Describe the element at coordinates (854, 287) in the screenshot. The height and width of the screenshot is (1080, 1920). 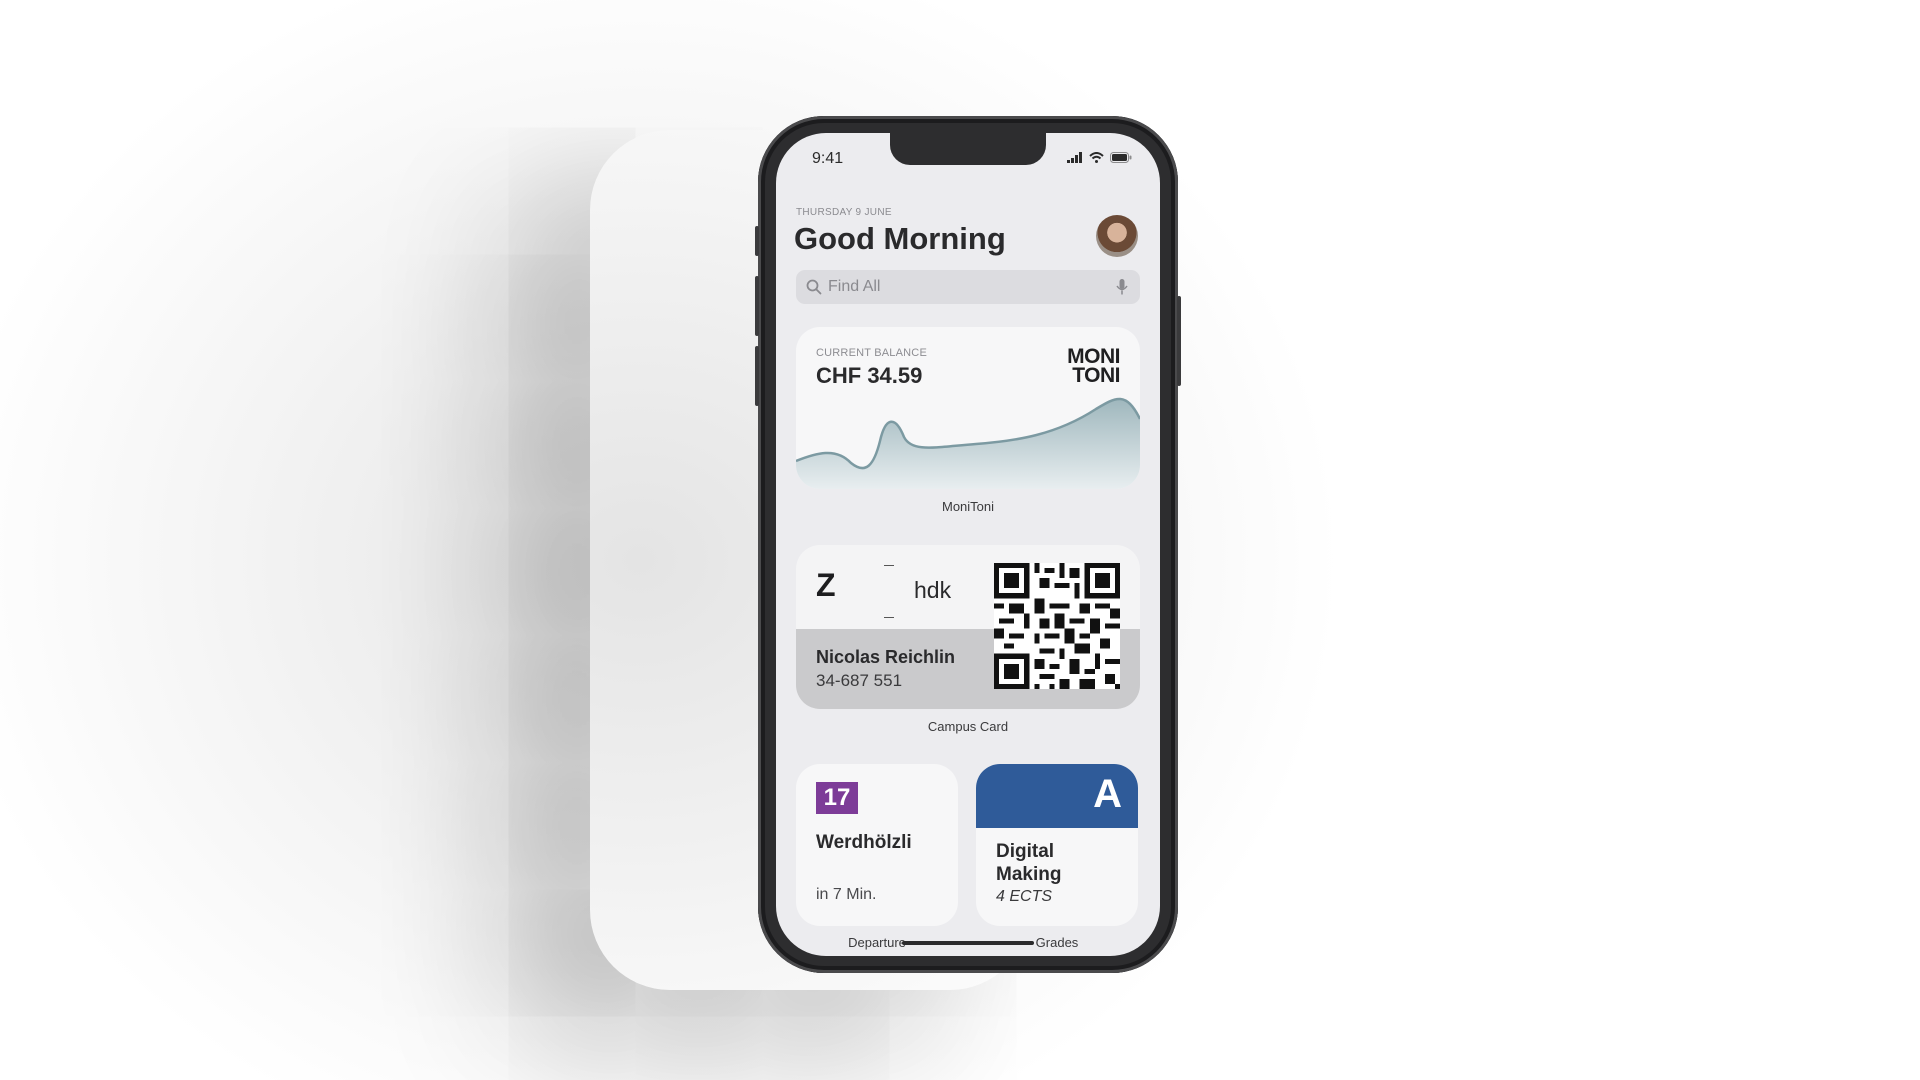
I see `search-input: Find All` at that location.